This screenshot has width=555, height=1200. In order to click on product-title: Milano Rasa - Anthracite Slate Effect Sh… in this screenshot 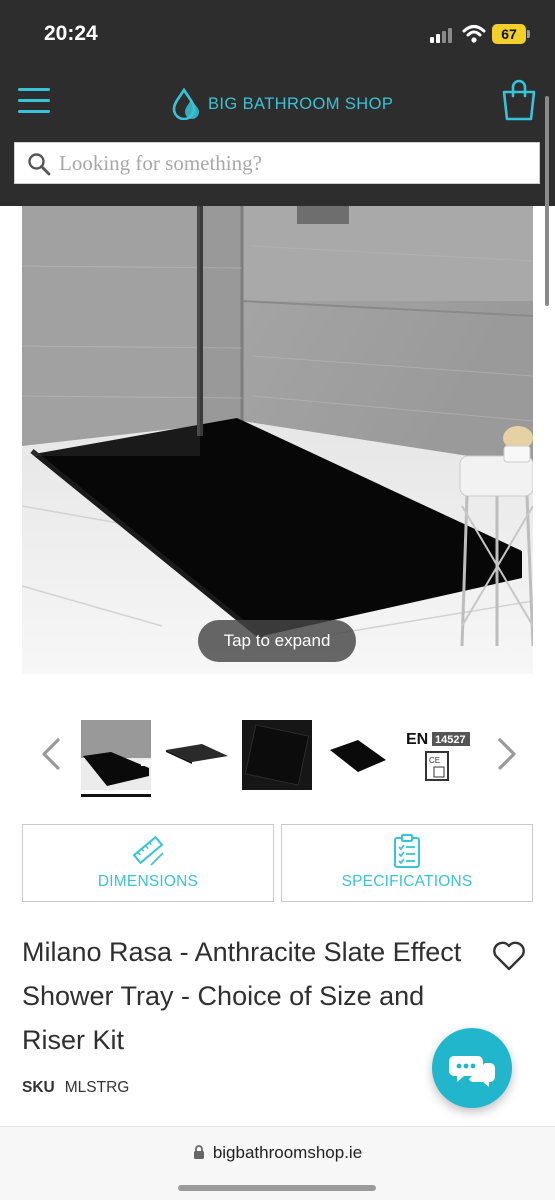, I will do `click(242, 996)`.